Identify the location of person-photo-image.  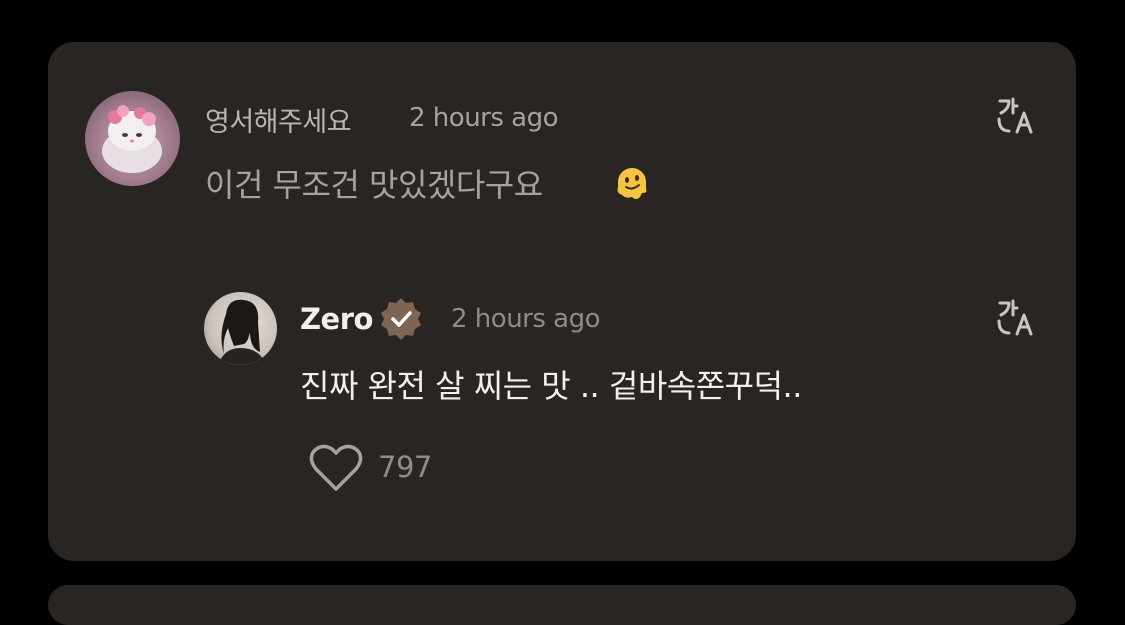
(242, 332).